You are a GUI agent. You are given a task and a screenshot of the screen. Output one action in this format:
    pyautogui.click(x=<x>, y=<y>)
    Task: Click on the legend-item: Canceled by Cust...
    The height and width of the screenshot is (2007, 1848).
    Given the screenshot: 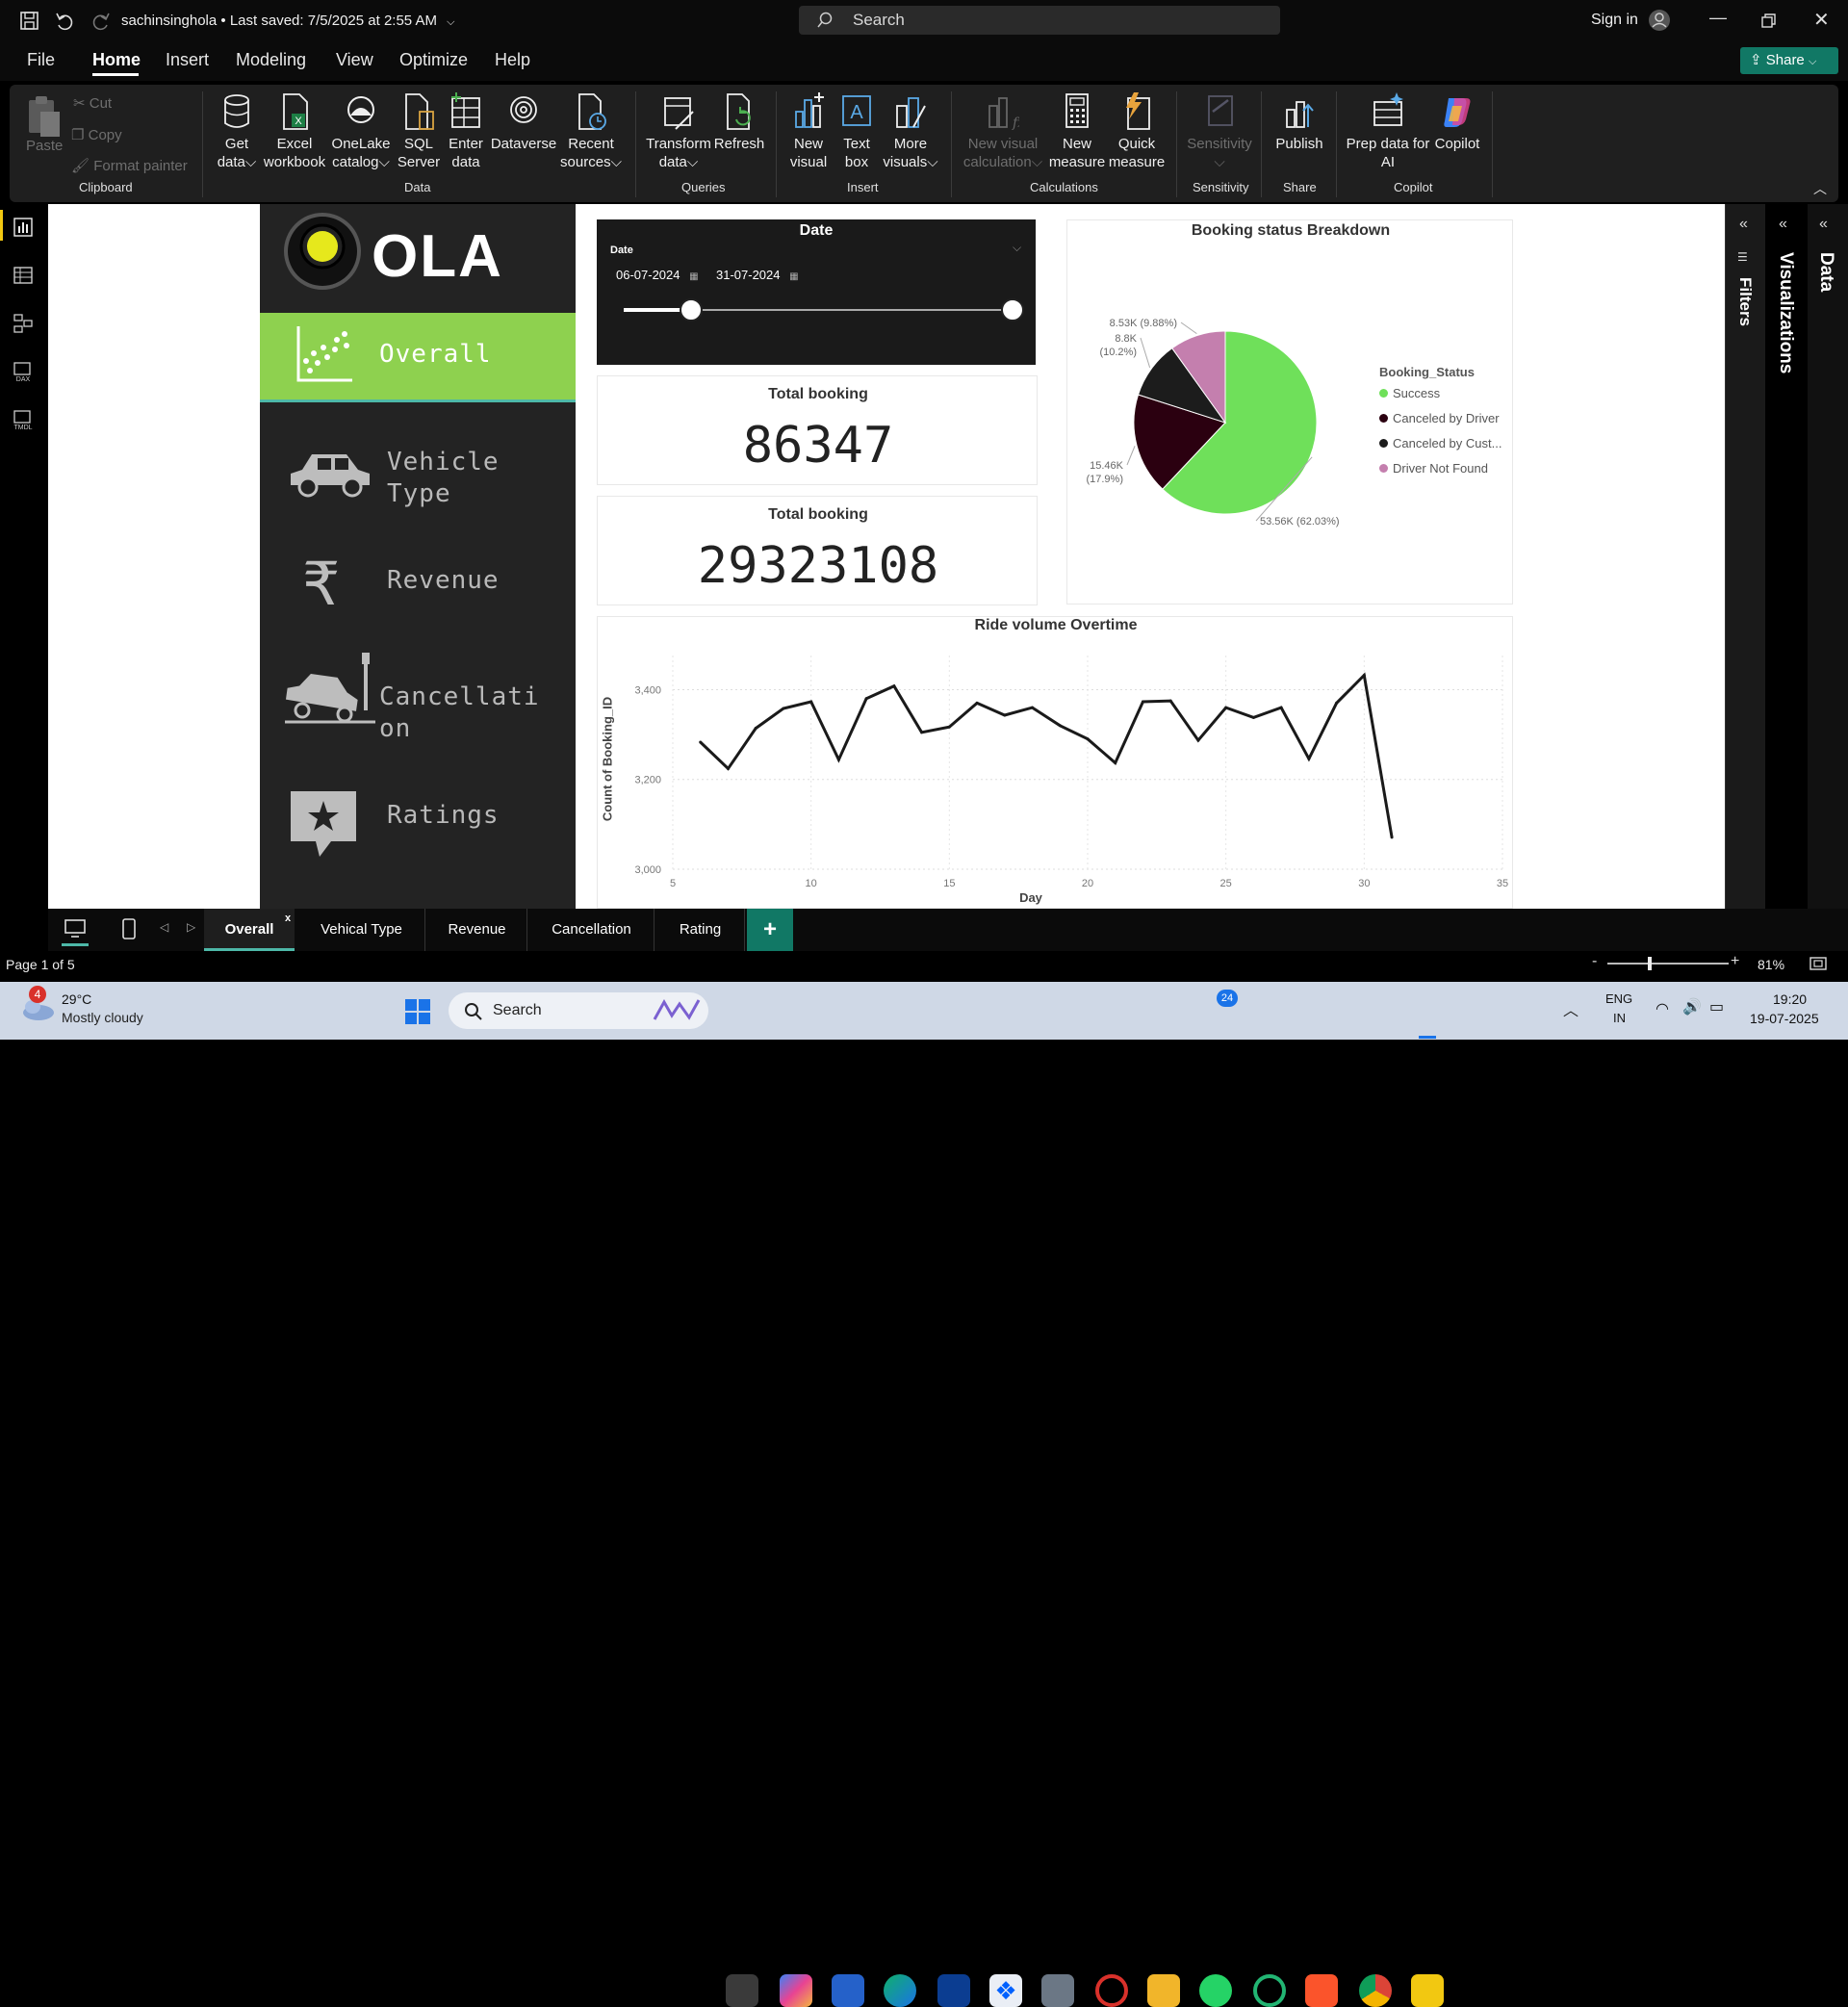 What is the action you would take?
    pyautogui.click(x=1440, y=448)
    